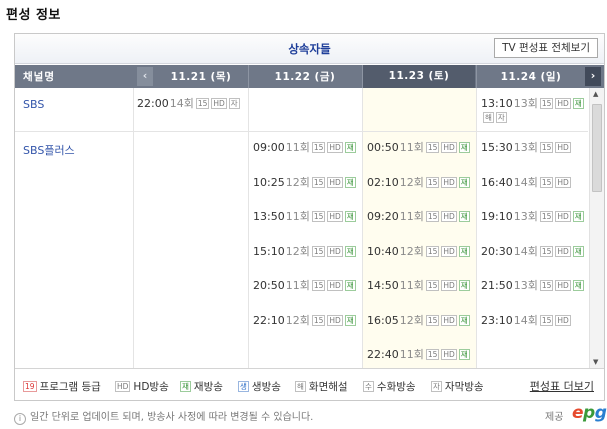 The width and height of the screenshot is (607, 429). Describe the element at coordinates (546, 48) in the screenshot. I see `tv-schedule-all-button: TV 편성표 전체보기` at that location.